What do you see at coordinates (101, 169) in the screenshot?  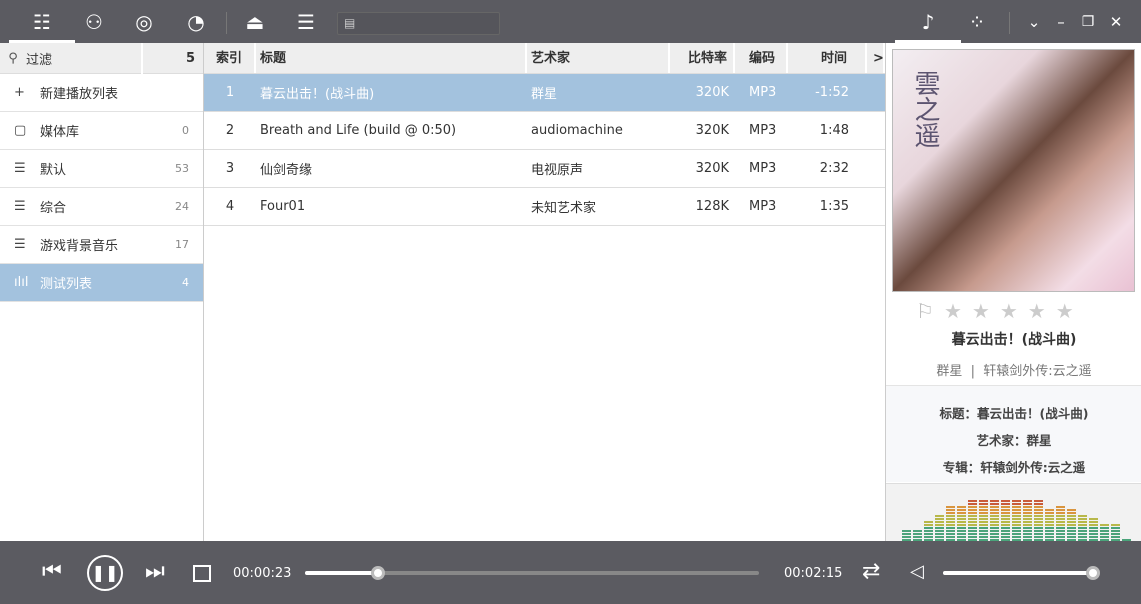 I see `sidebar-item: ☰ 默认 53` at bounding box center [101, 169].